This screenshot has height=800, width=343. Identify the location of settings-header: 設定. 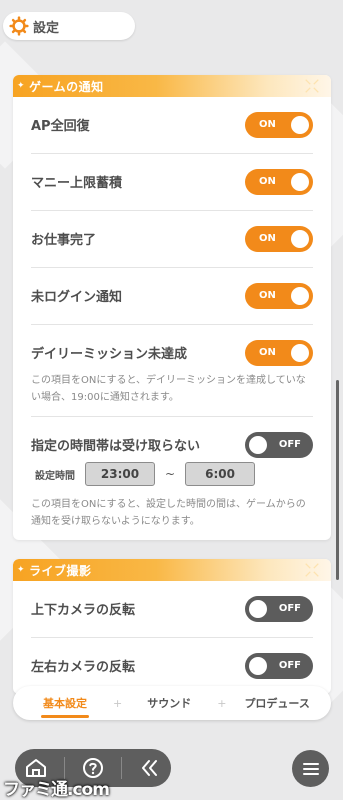
(69, 26).